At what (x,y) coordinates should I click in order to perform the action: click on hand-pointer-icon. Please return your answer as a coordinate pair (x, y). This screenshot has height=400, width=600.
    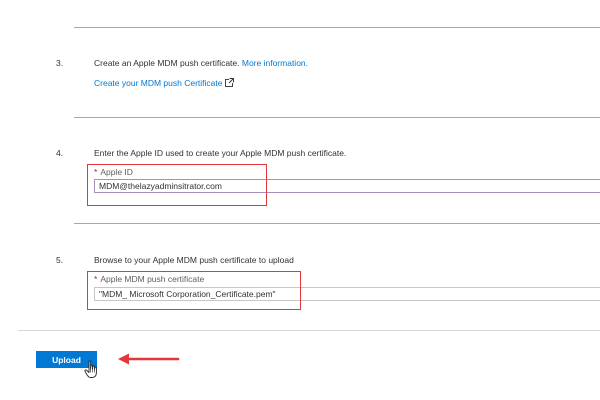
    Looking at the image, I should click on (90, 369).